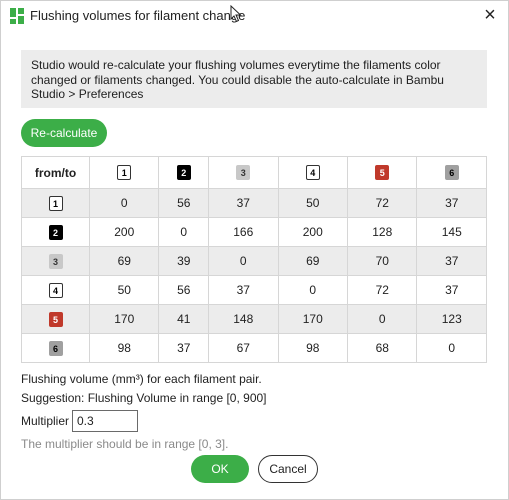 This screenshot has width=509, height=500. I want to click on row-header-1: 1, so click(55, 203).